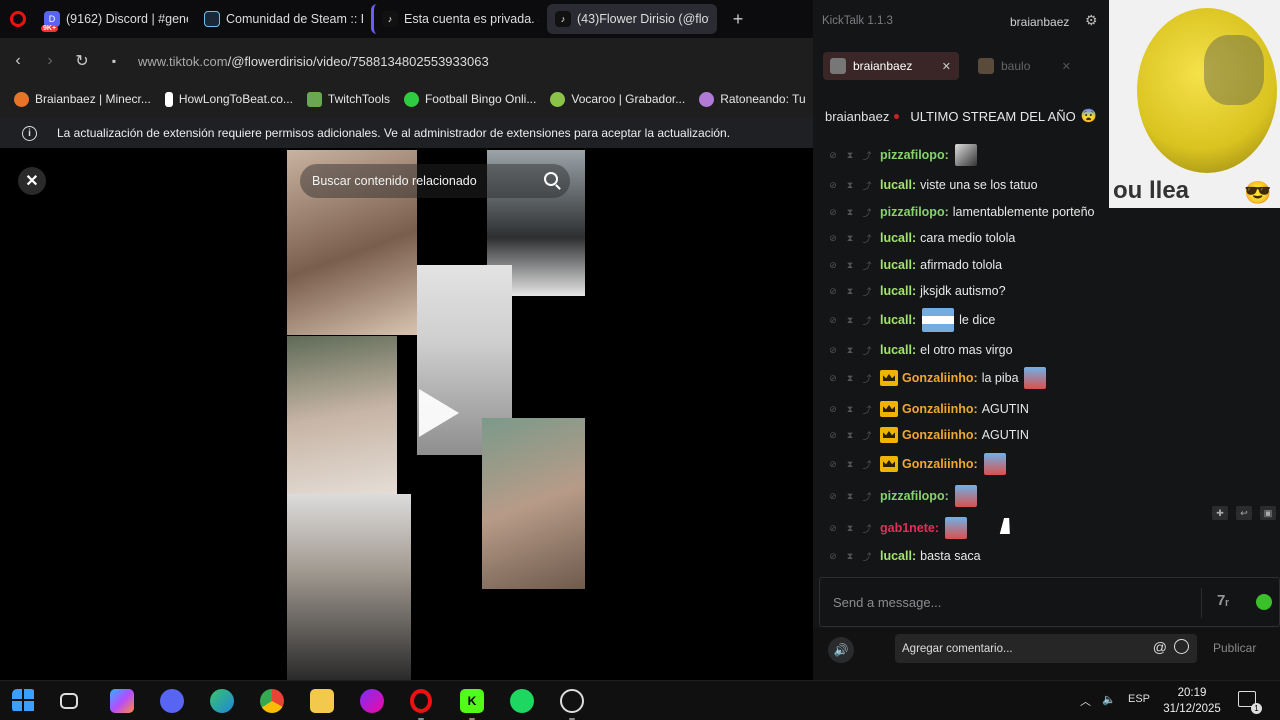 The width and height of the screenshot is (1280, 720). What do you see at coordinates (421, 701) in the screenshot?
I see `opera-icon` at bounding box center [421, 701].